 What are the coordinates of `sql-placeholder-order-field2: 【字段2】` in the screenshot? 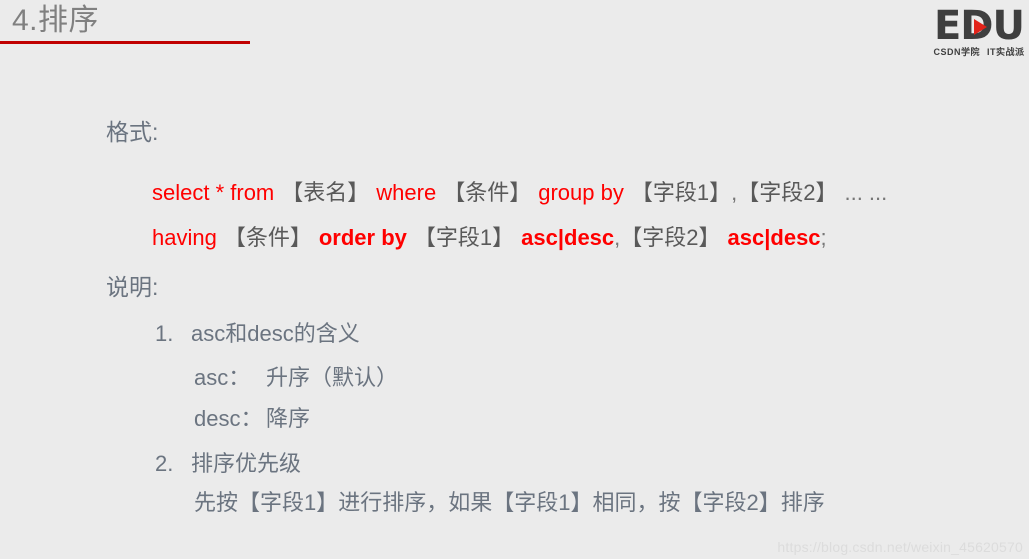 It's located at (670, 237).